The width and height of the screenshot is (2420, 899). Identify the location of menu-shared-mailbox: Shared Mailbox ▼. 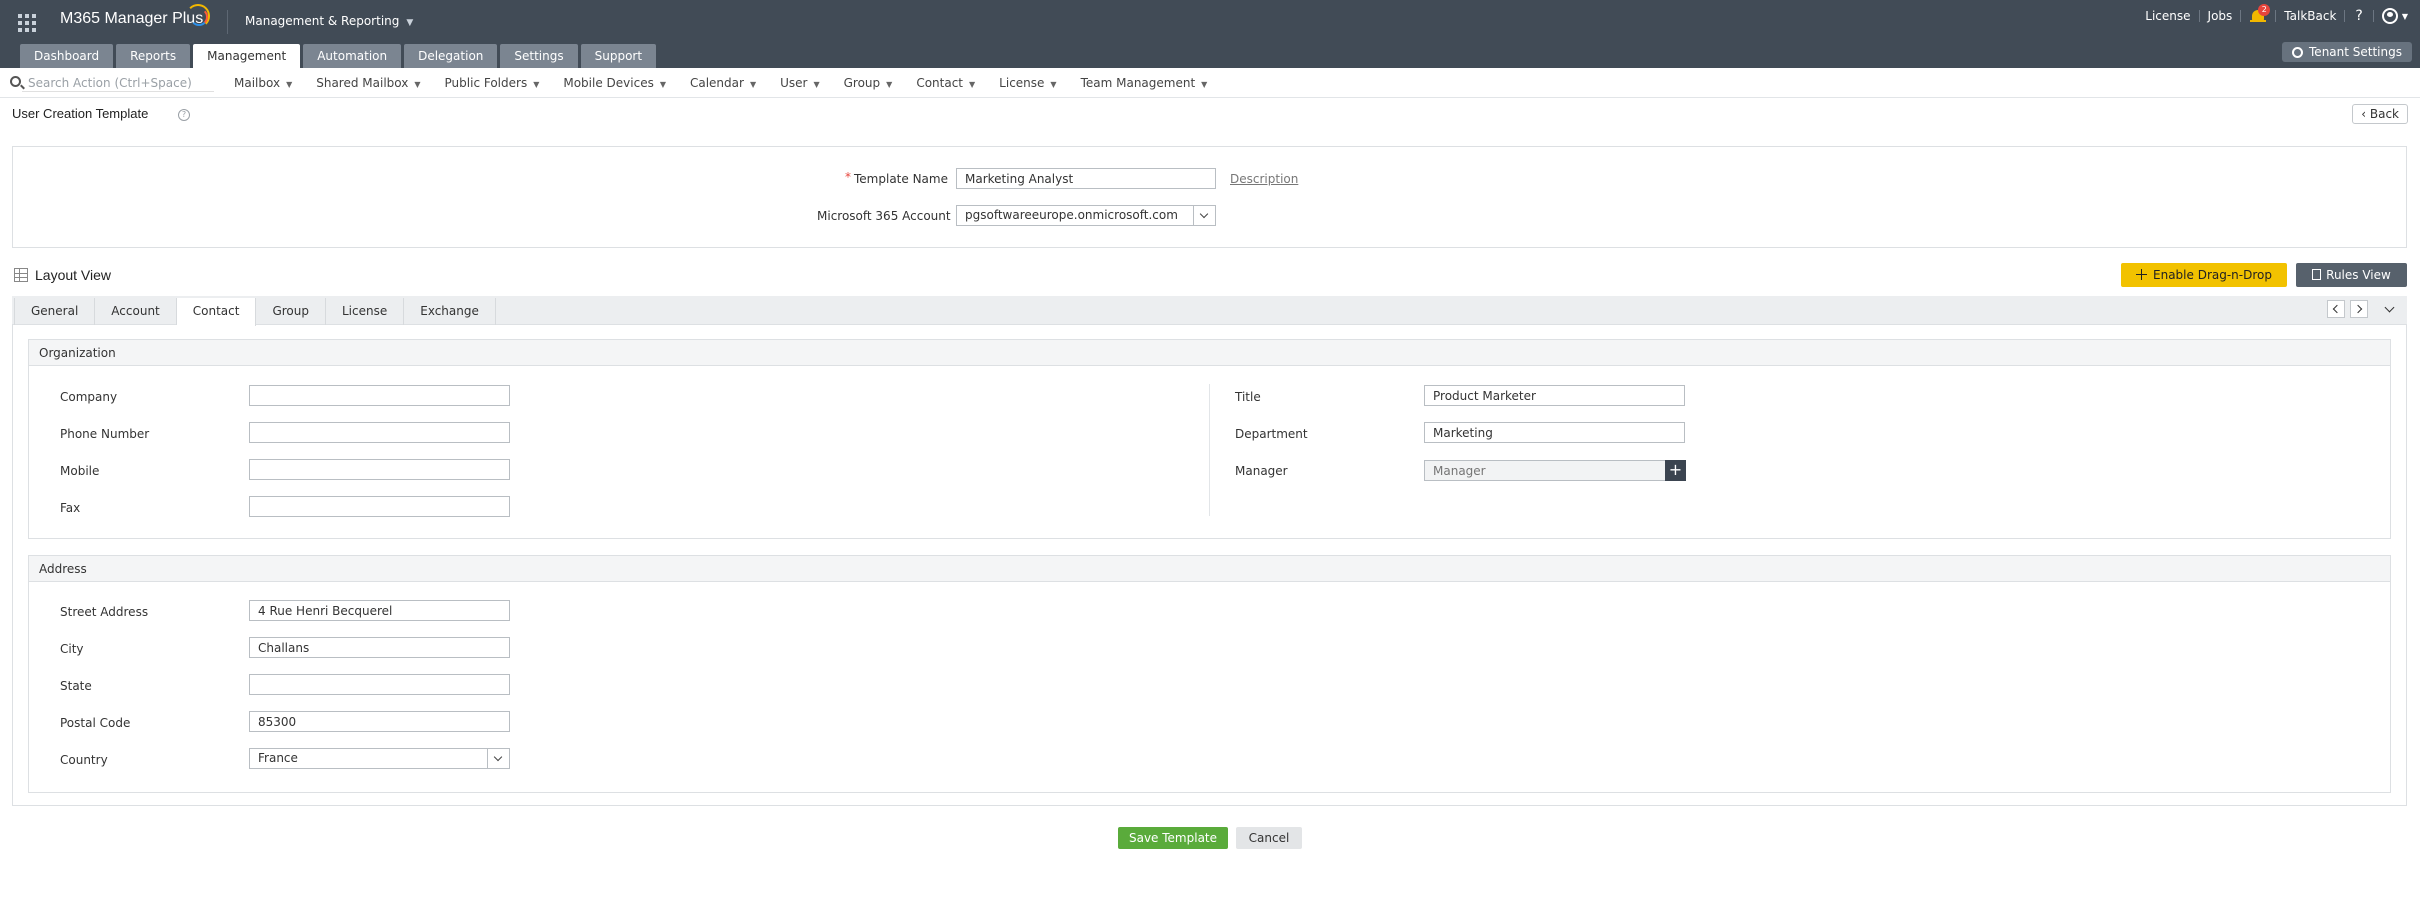
(368, 83).